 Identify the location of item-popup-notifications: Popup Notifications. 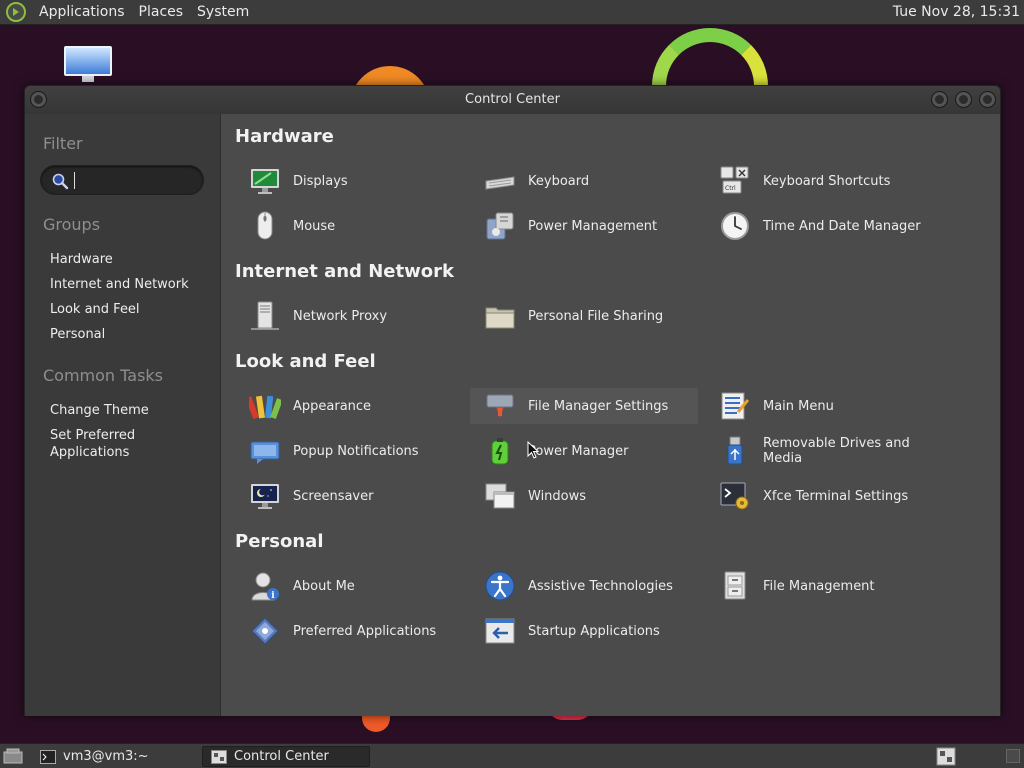
(349, 451).